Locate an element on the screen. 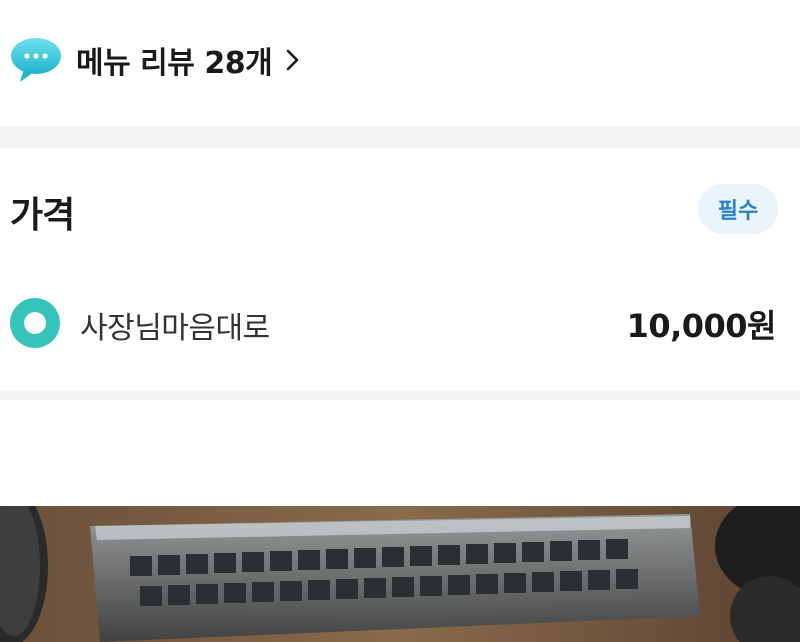 This screenshot has height=642, width=800. price-option: 사장님마음대로 10,000원 is located at coordinates (400, 323).